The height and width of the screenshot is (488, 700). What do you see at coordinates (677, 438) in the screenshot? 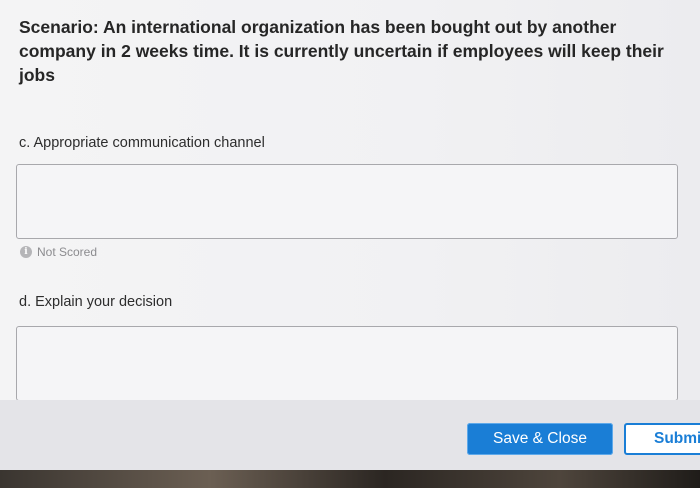
I see `submit-label: Submit` at bounding box center [677, 438].